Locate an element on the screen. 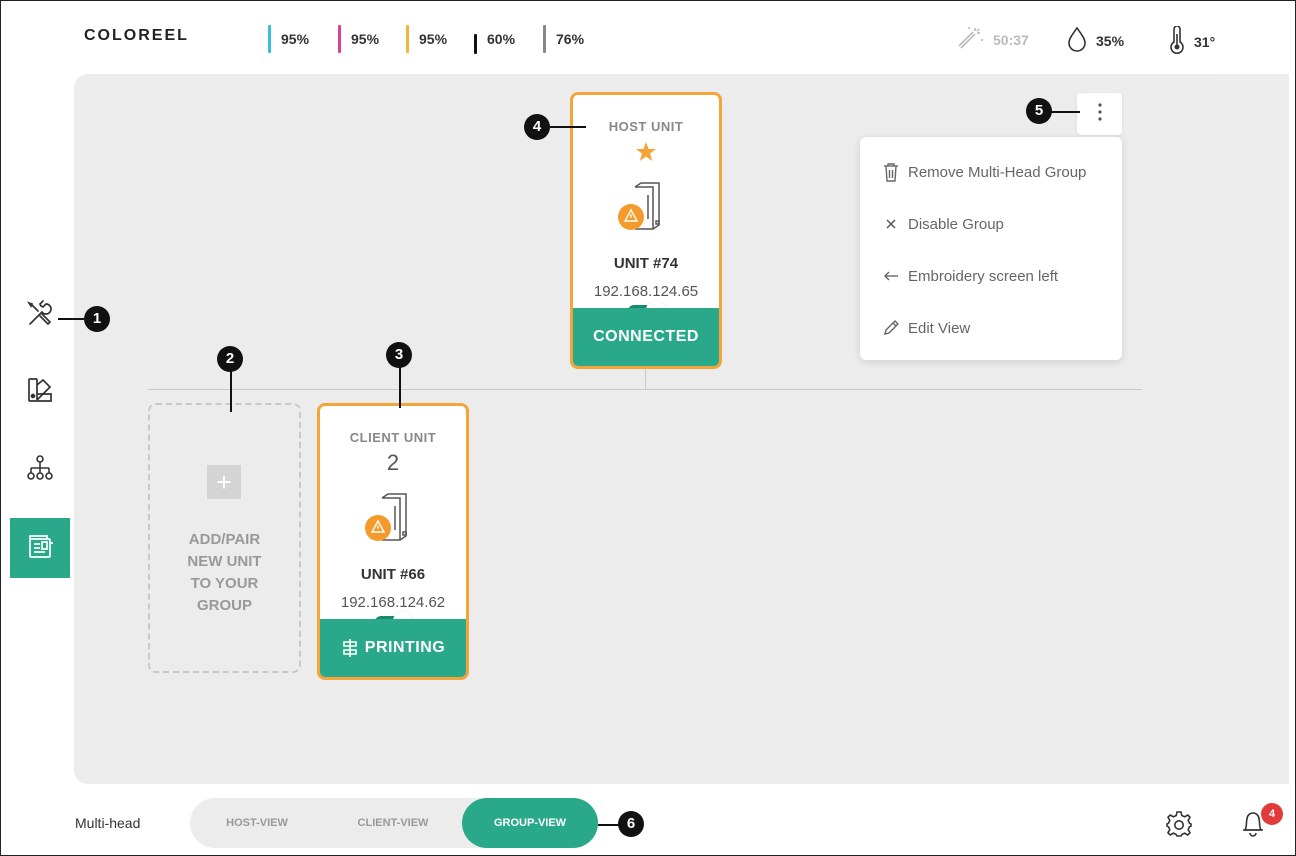 The image size is (1296, 856). menu-item-label: Disable Group is located at coordinates (956, 224).